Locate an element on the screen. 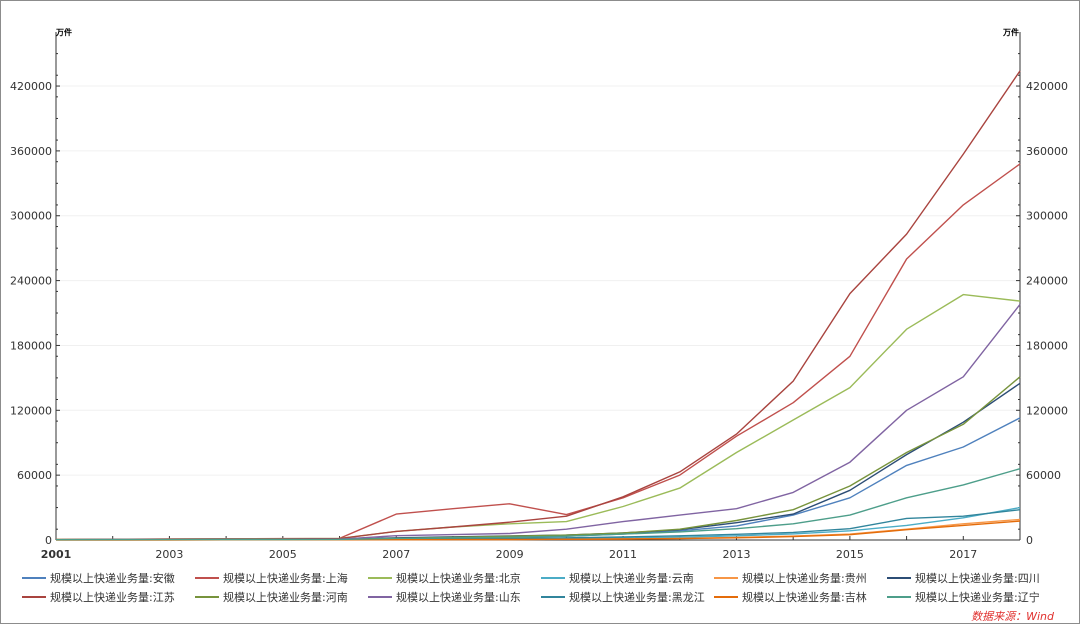 The image size is (1080, 624). x-tick-label: 2015 is located at coordinates (850, 554).